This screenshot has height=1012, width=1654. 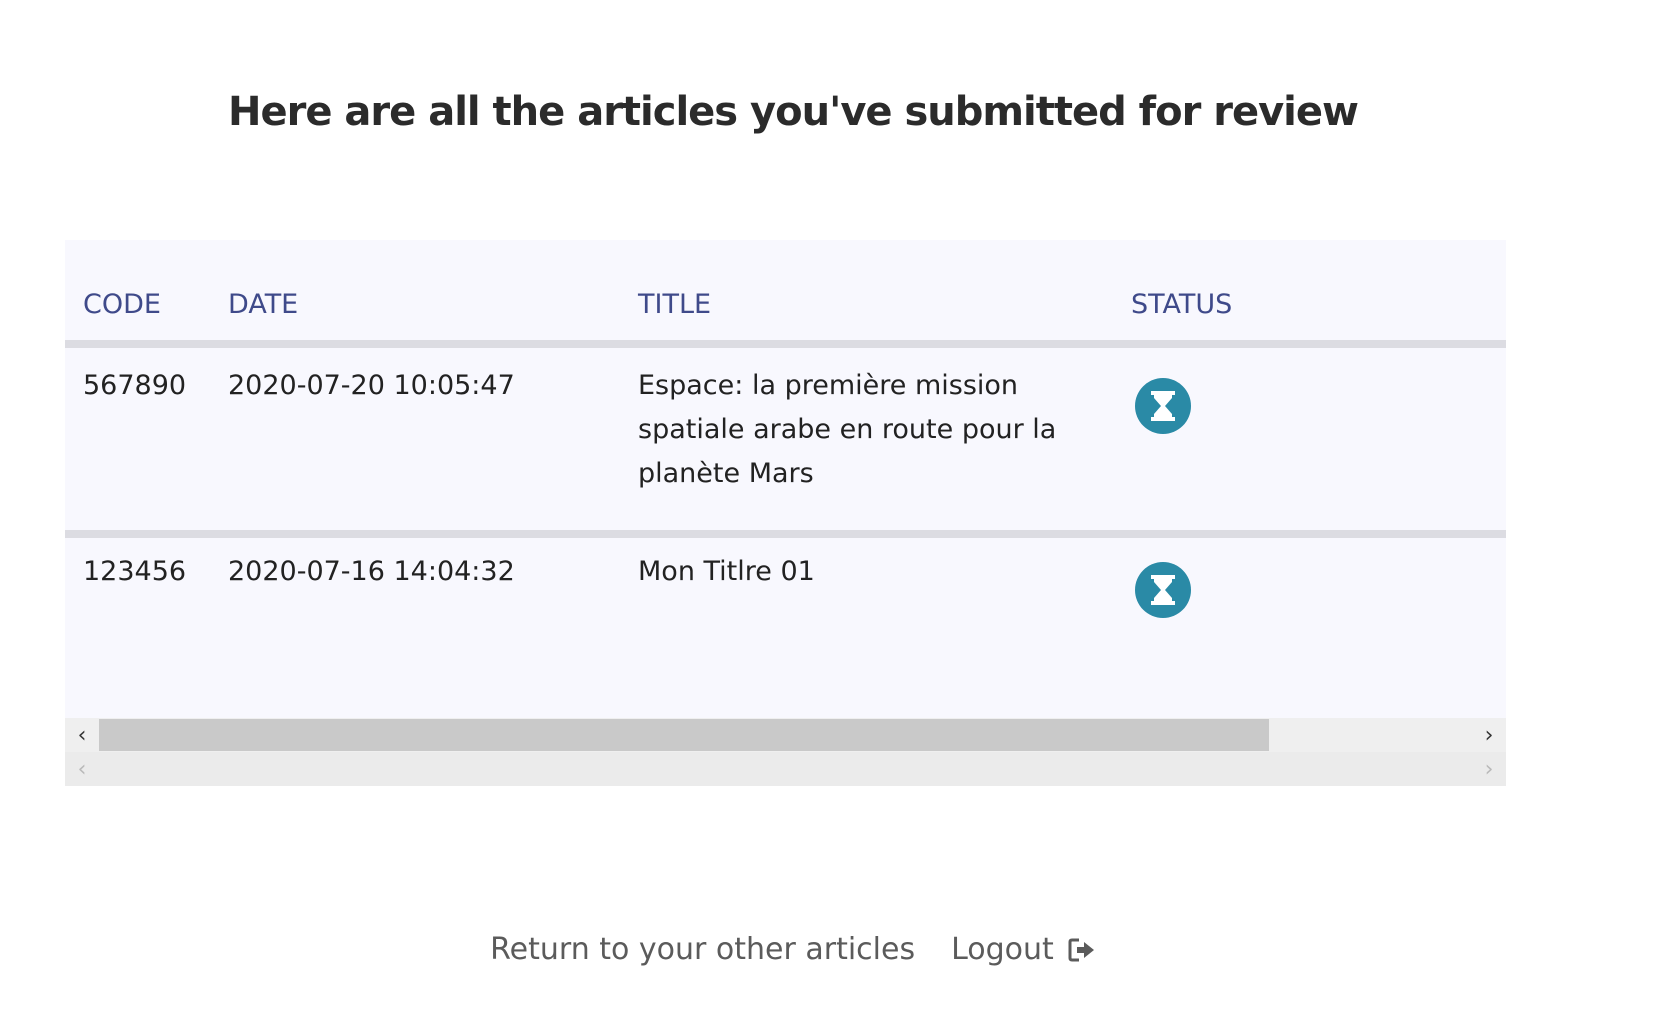 I want to click on horizontal-scrollbar: ‹ ›, so click(x=785, y=735).